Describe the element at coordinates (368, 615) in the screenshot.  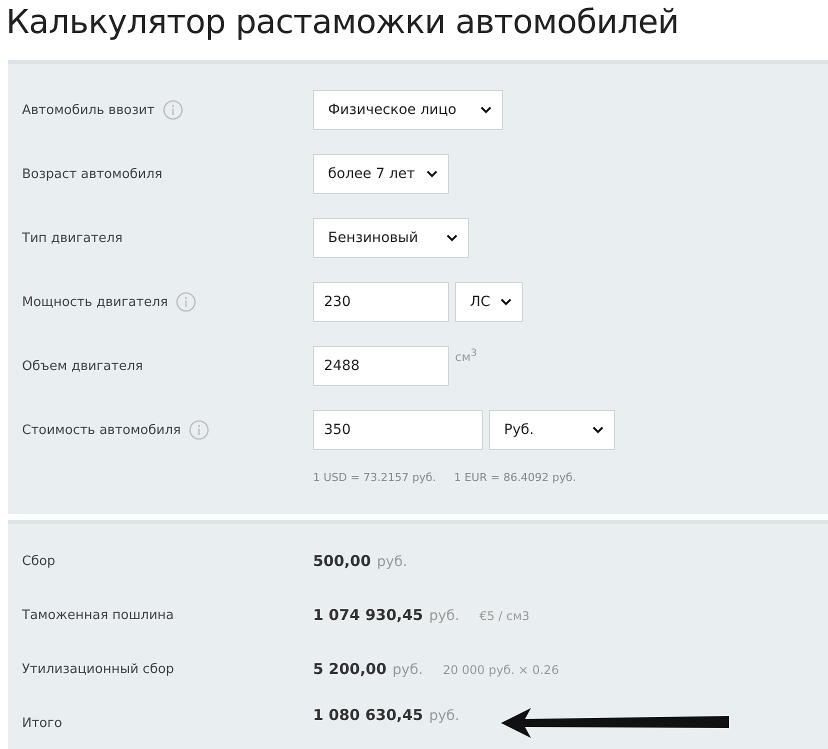
I see `result-amount: 1 074 930,45` at that location.